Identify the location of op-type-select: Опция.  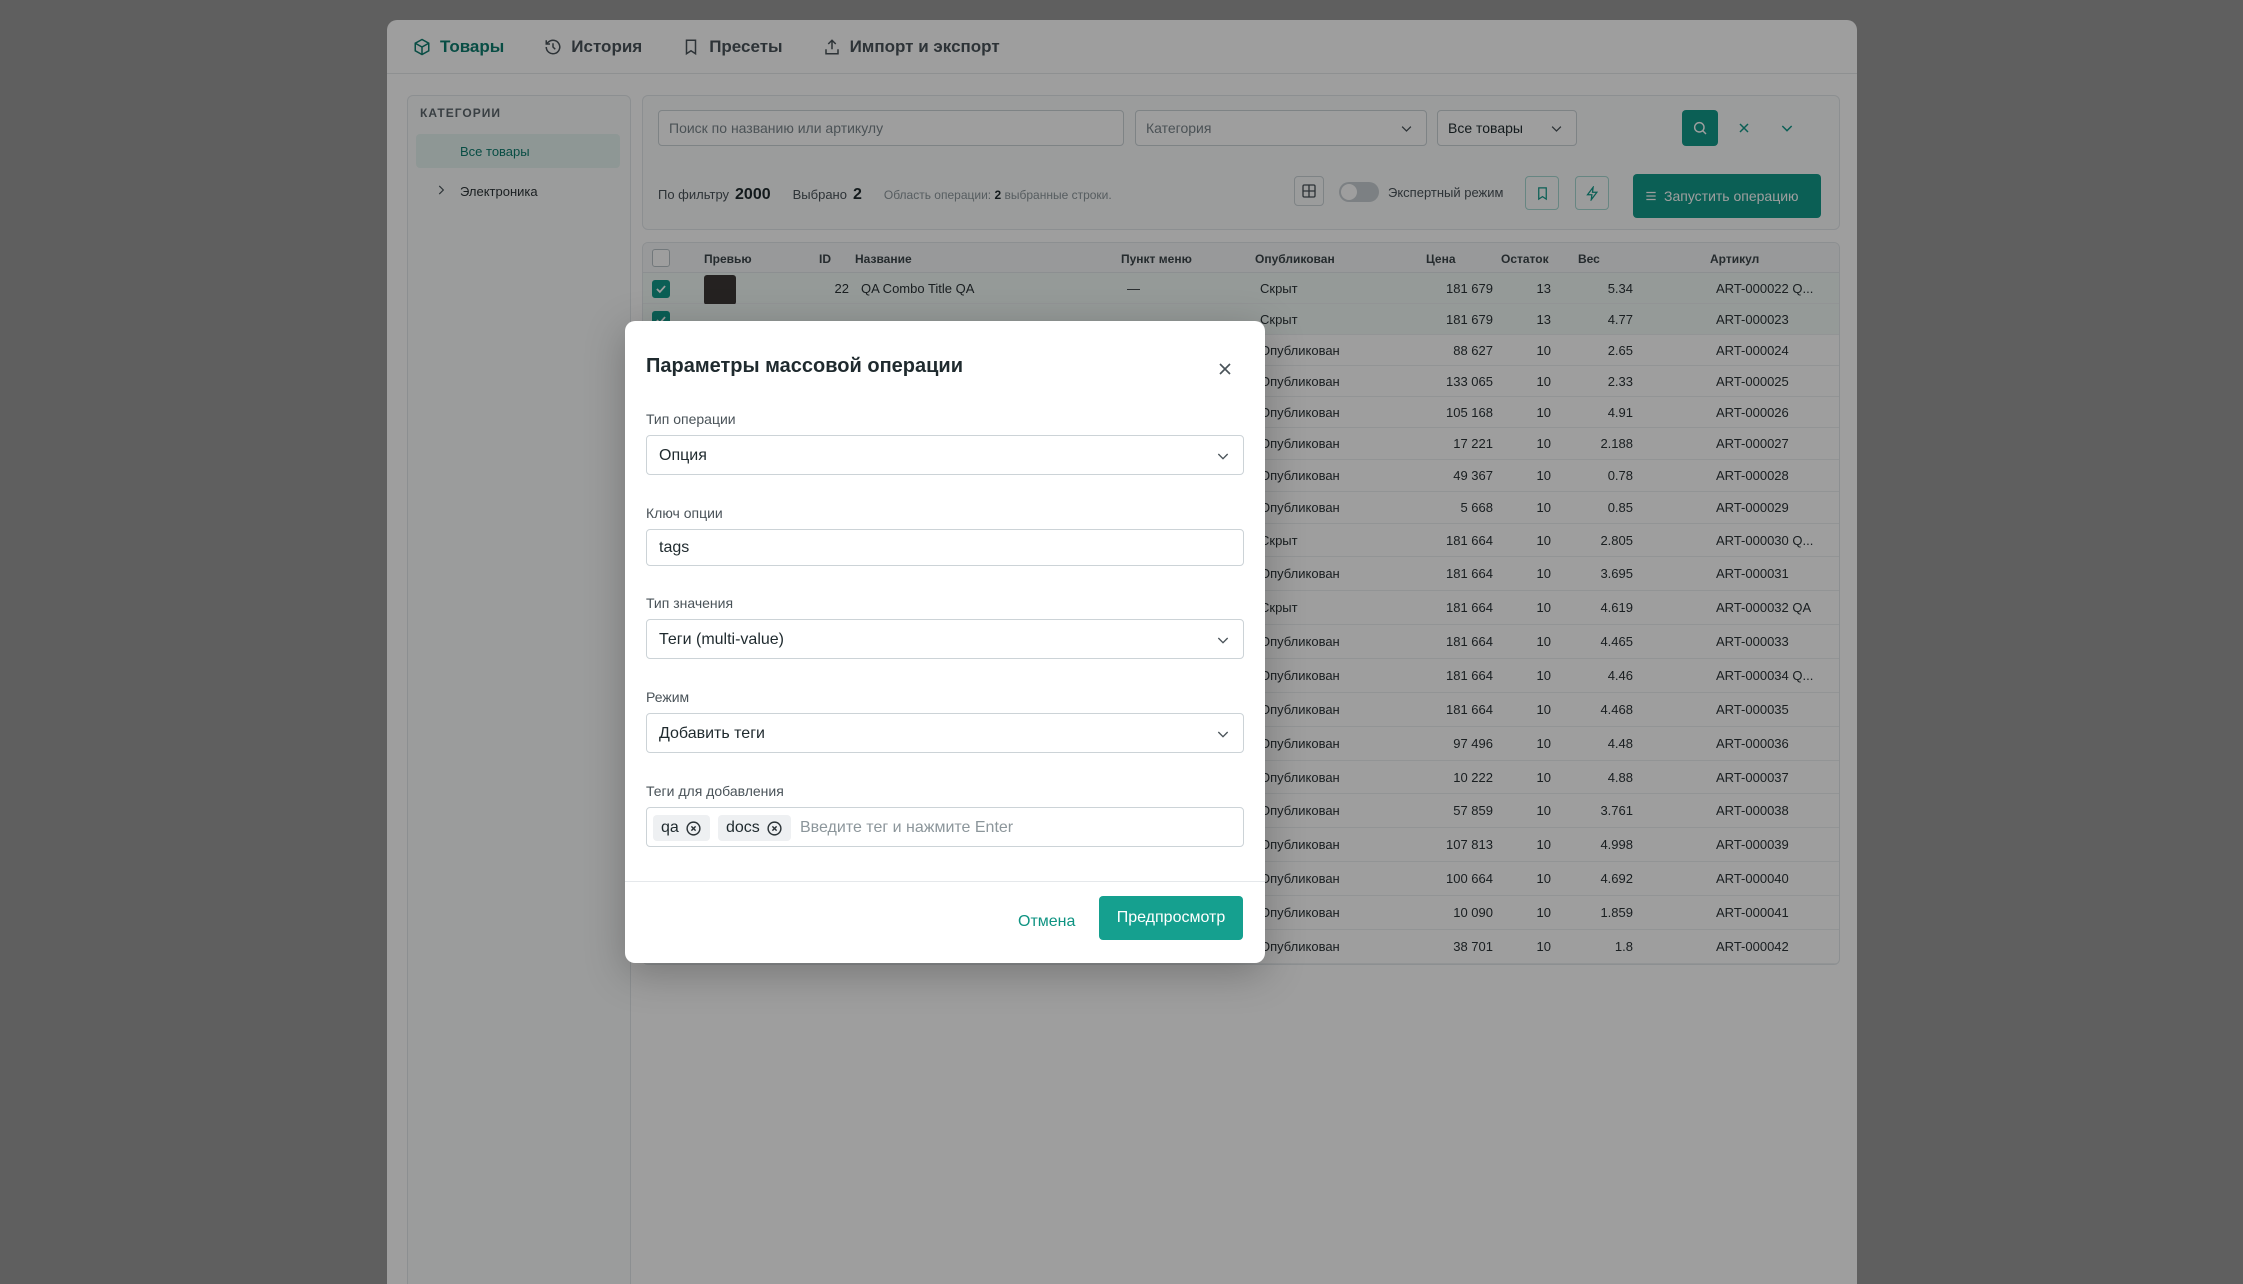
(945, 455).